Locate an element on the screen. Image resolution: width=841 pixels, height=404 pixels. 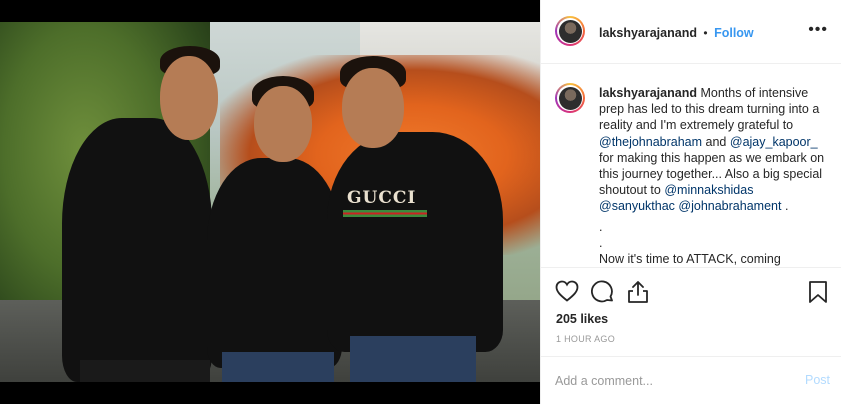
header-avatar is located at coordinates (570, 31).